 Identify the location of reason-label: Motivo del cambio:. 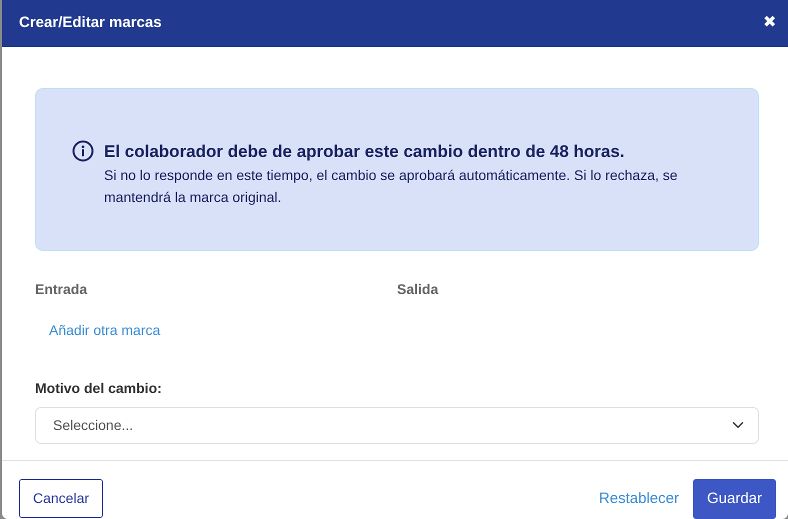
(98, 388).